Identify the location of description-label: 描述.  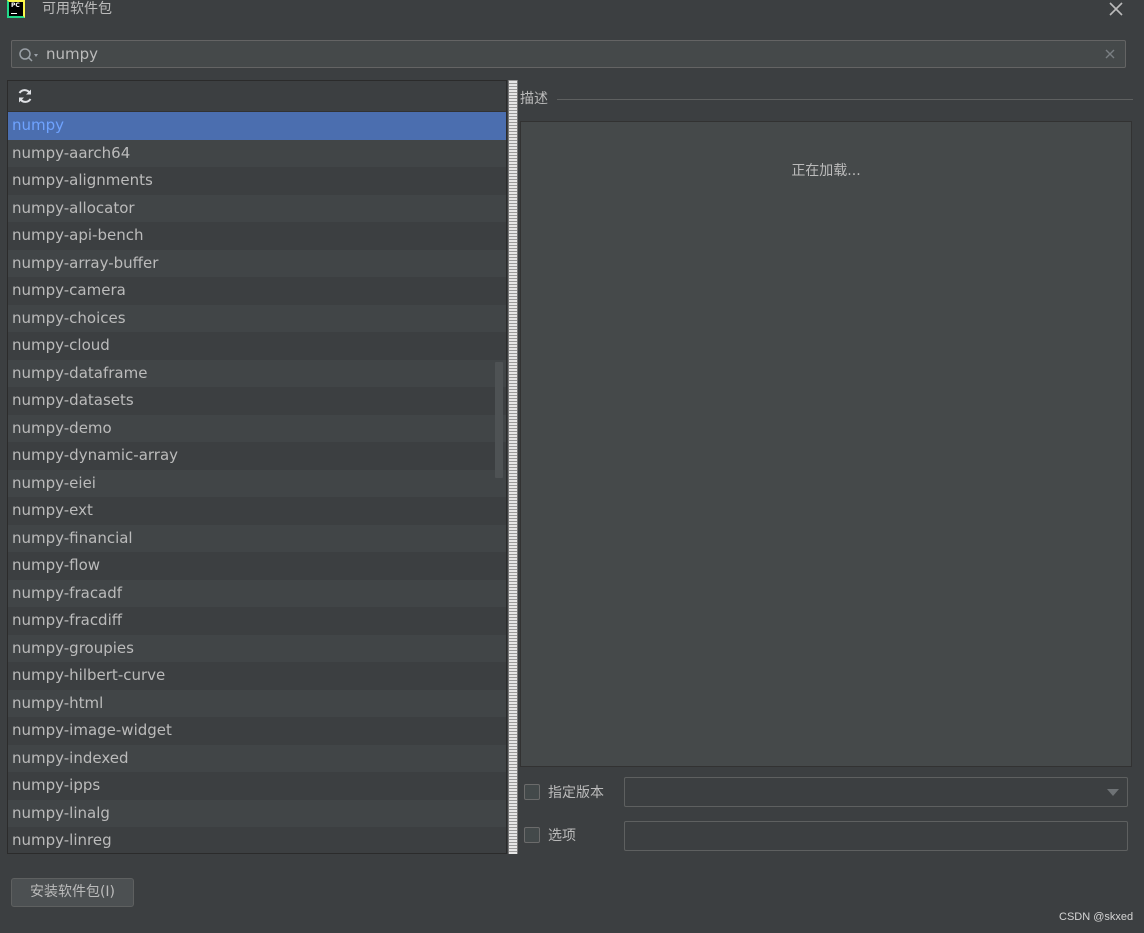
(534, 99).